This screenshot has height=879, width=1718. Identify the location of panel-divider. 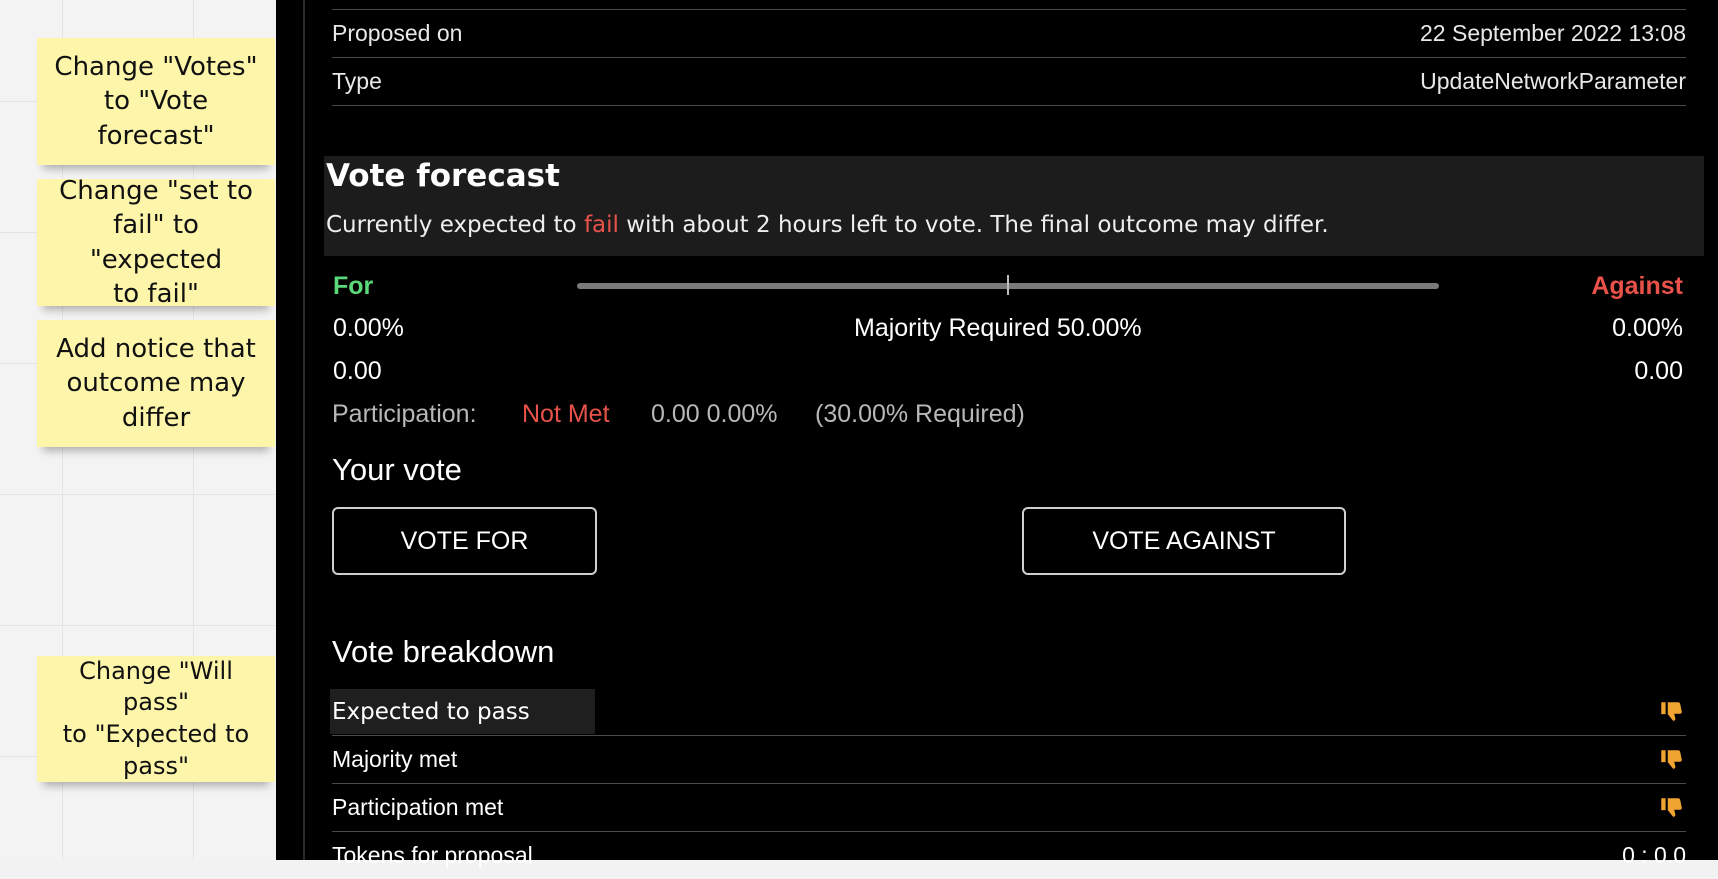
(304, 430).